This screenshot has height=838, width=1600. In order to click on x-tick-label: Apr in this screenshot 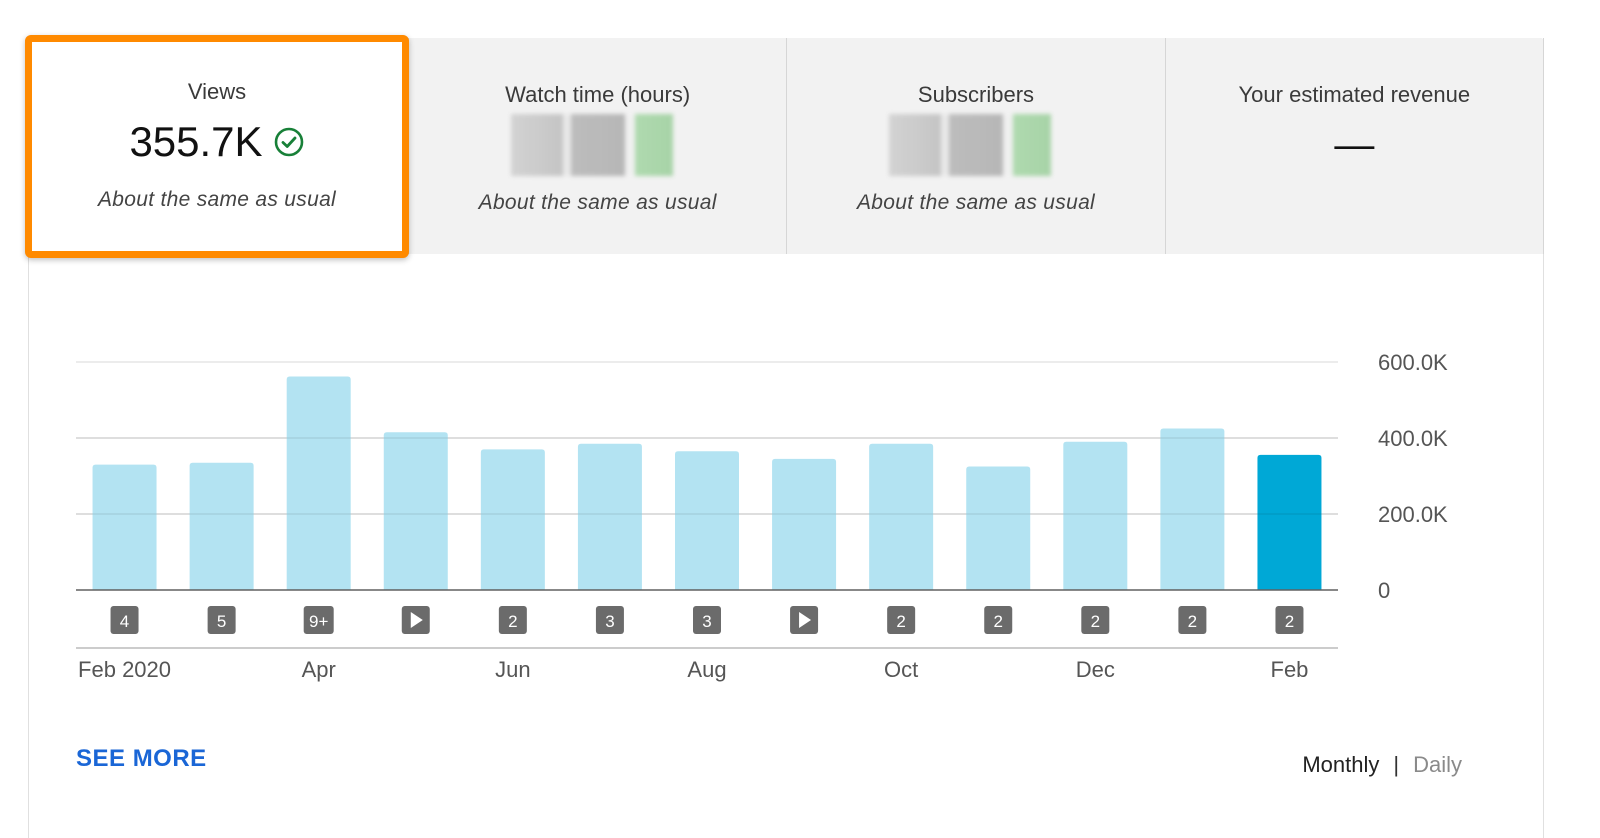, I will do `click(319, 669)`.